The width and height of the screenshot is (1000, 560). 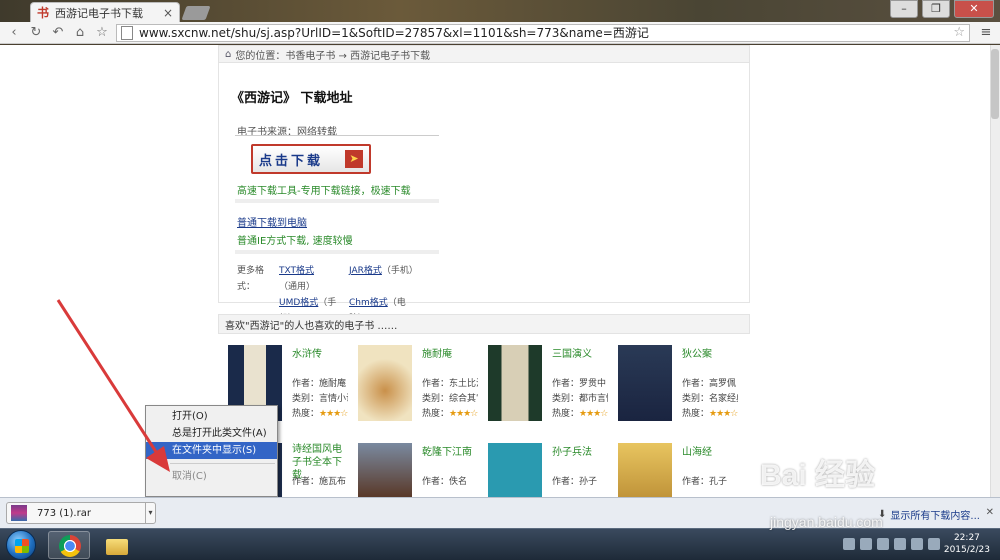 I want to click on fast-download-note: 高速下载工具-专用下载链接，极速下载, so click(x=324, y=189).